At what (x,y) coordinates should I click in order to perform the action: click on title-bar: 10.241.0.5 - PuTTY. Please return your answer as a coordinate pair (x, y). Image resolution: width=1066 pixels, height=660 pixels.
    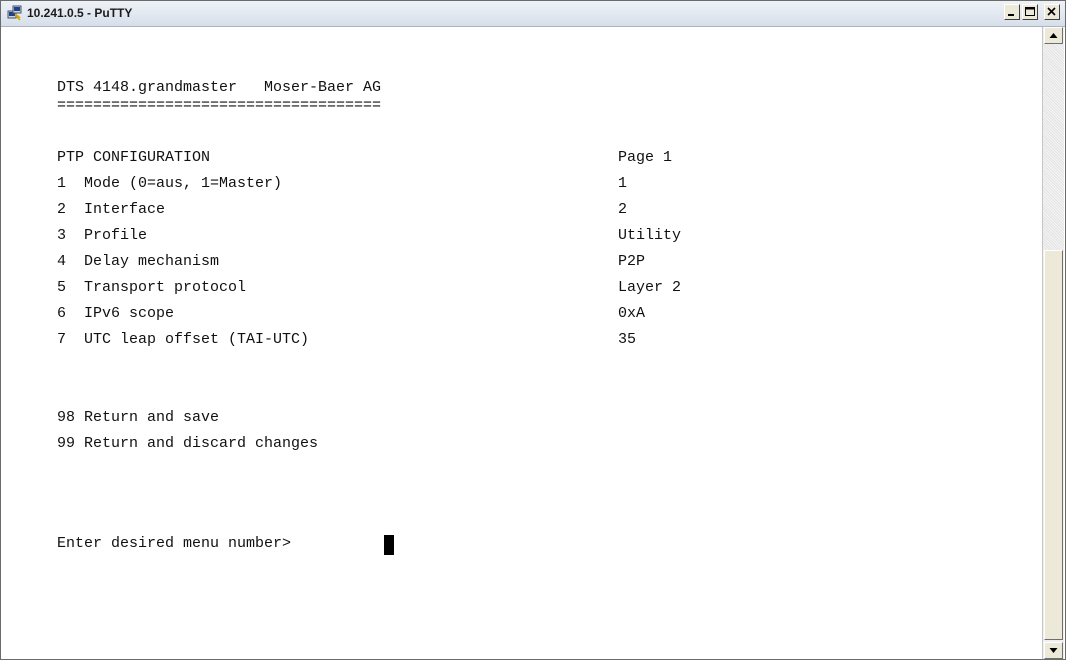
    Looking at the image, I should click on (533, 14).